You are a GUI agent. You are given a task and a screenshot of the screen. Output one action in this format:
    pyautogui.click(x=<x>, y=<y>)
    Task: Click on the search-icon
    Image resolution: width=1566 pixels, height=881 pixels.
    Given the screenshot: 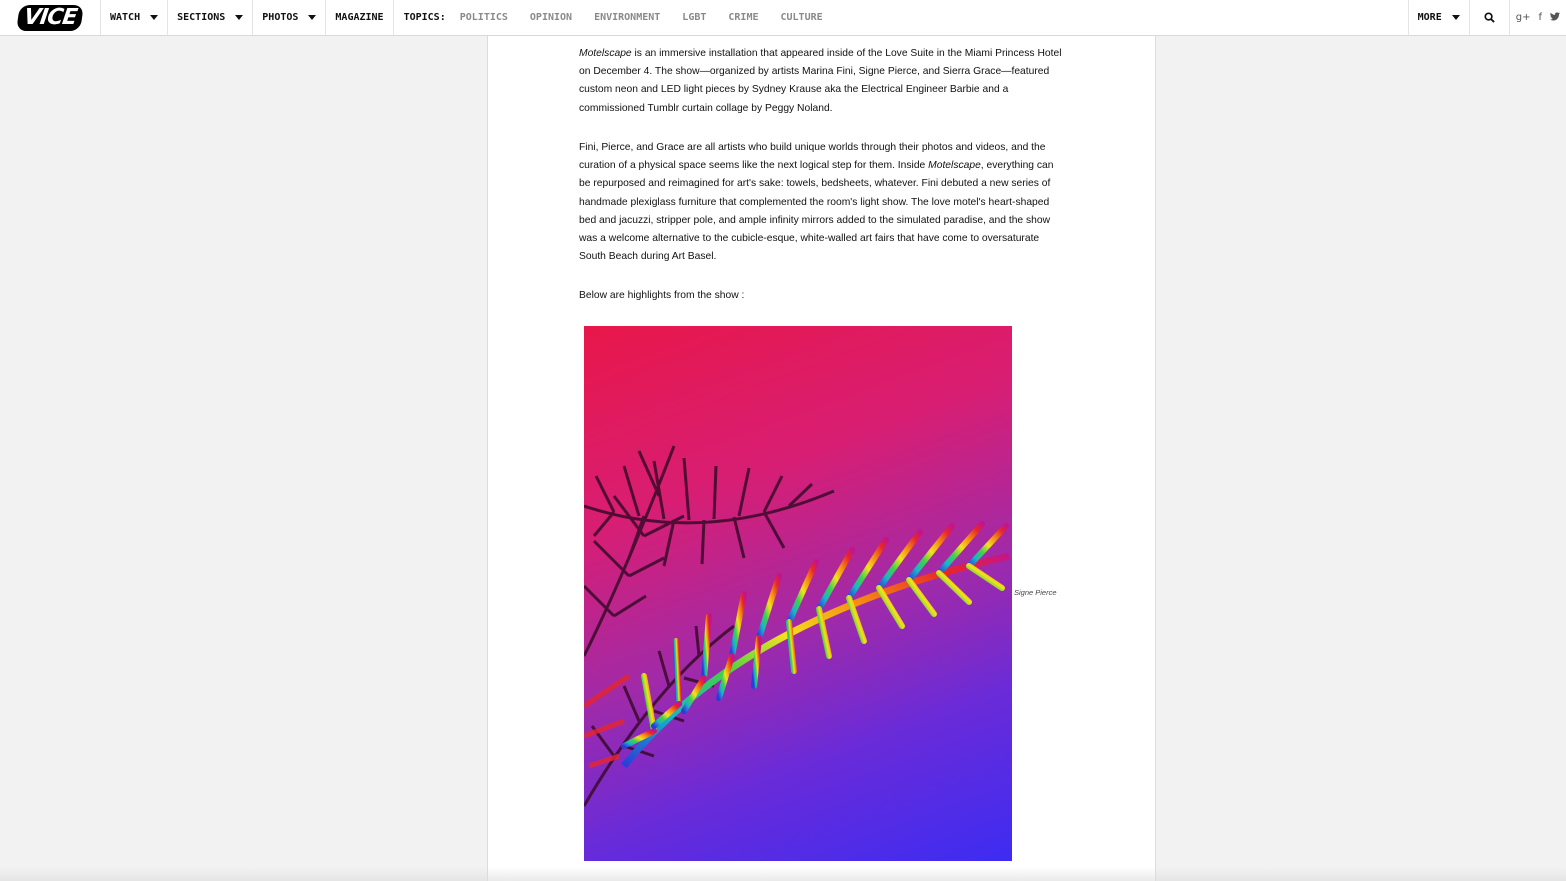 What is the action you would take?
    pyautogui.click(x=1489, y=17)
    